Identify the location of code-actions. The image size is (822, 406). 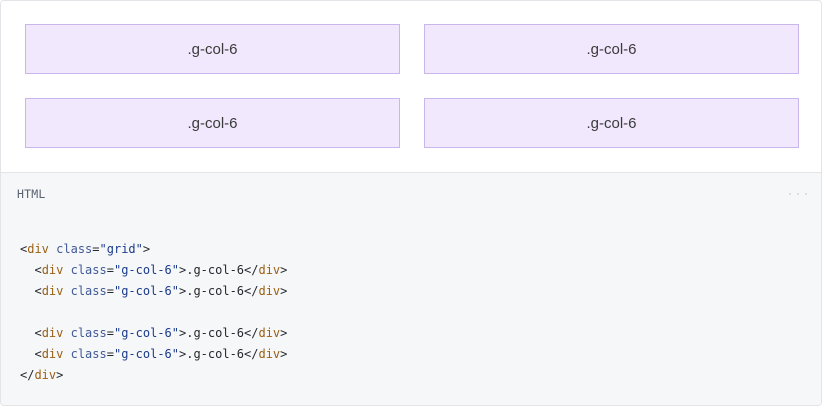
(798, 194).